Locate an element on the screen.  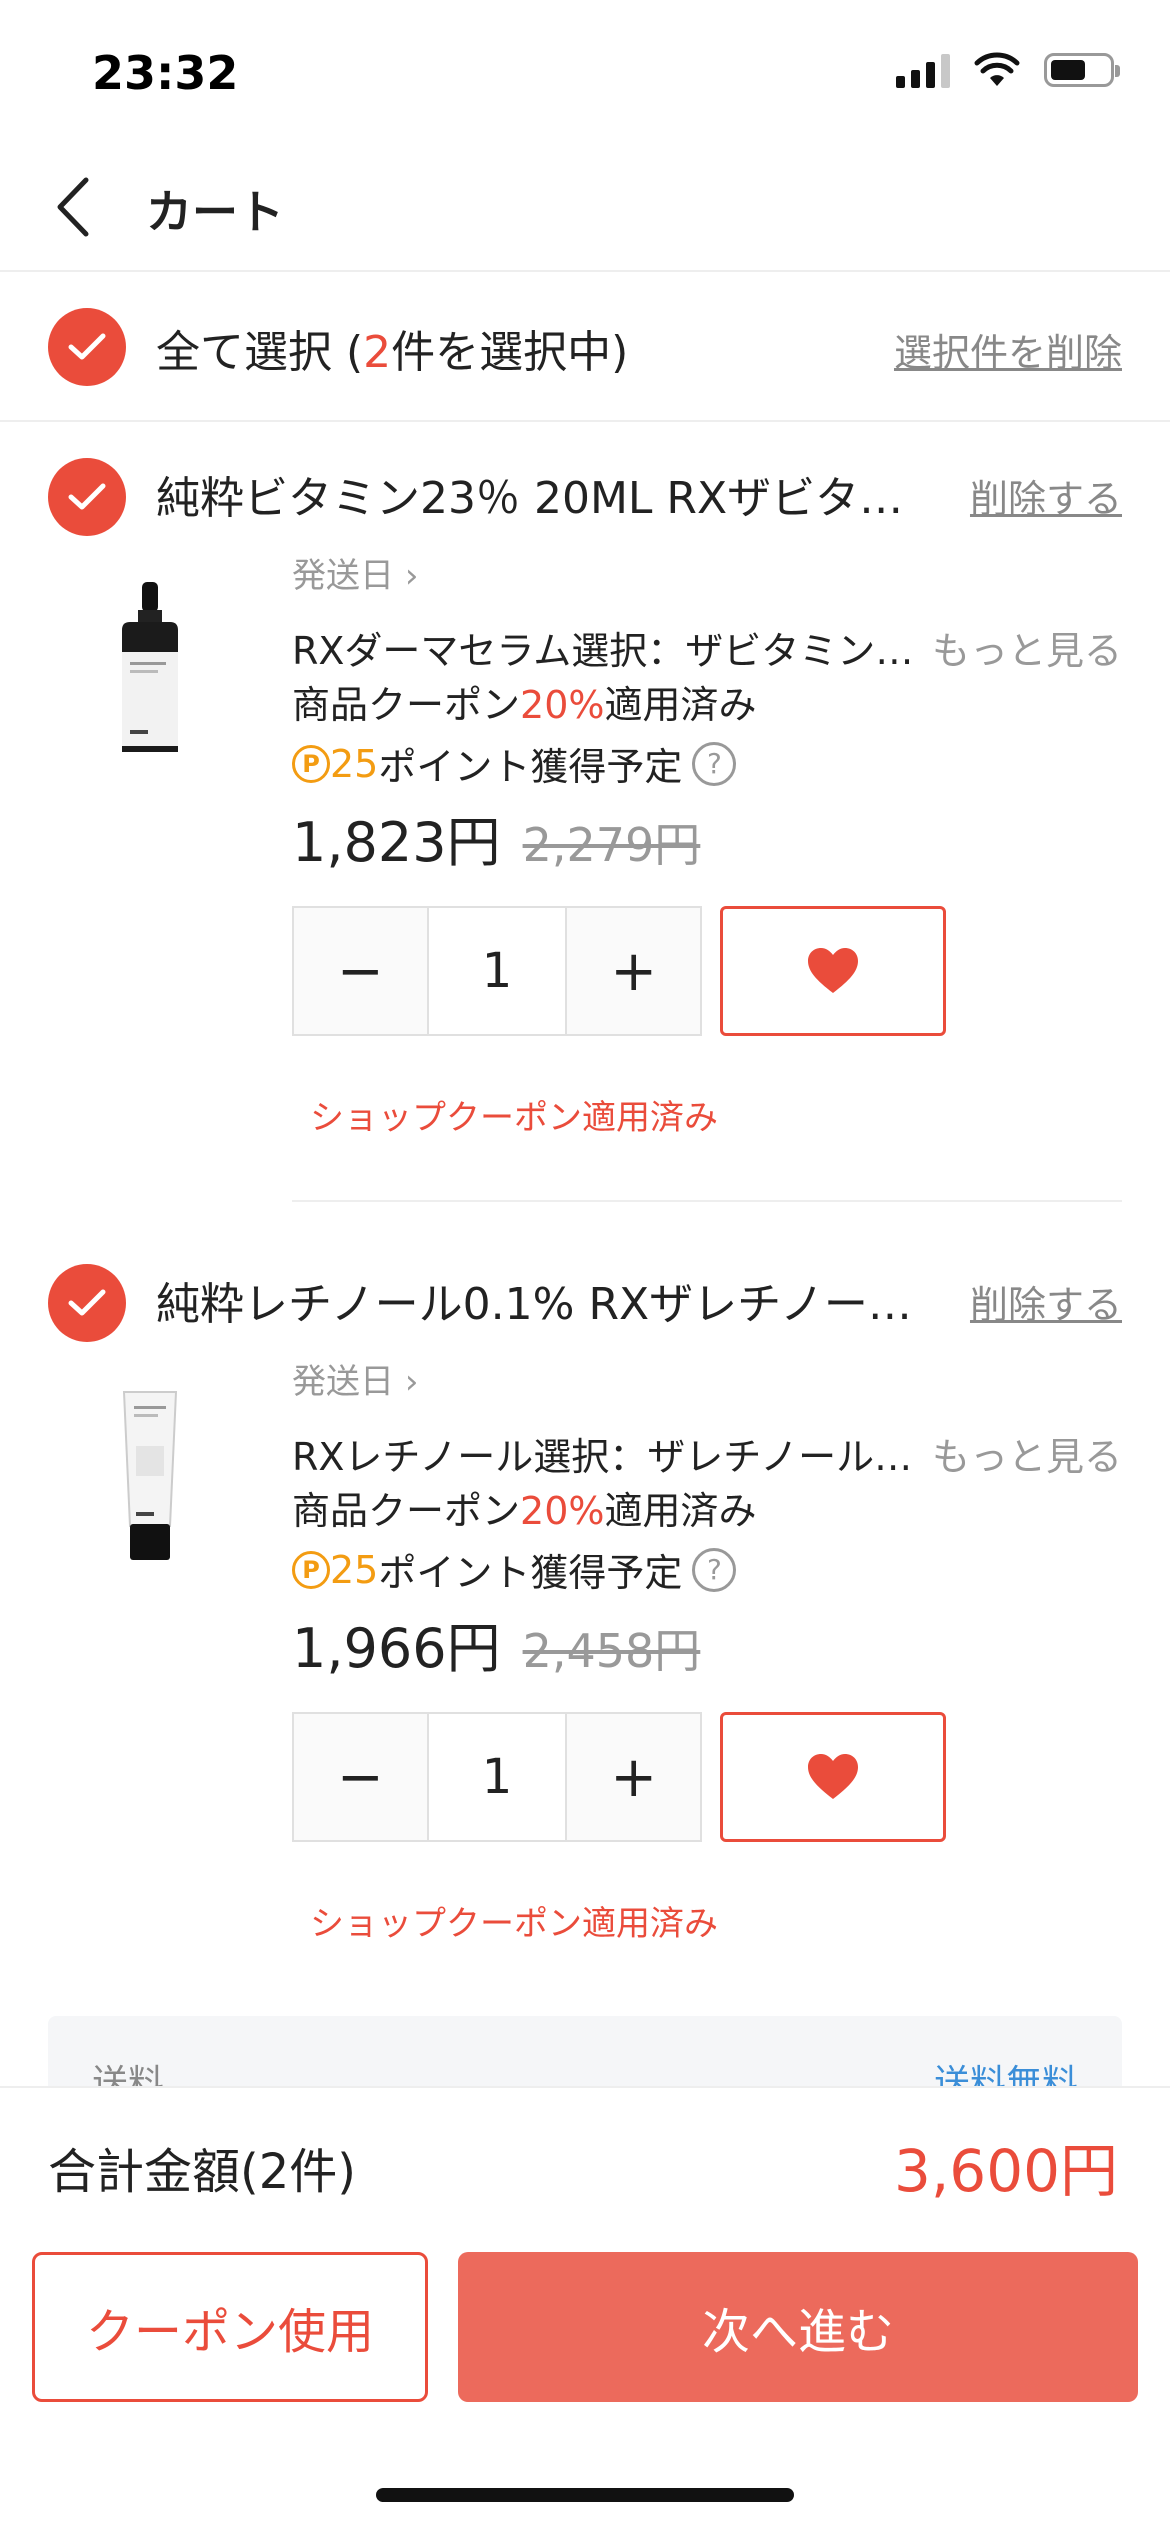
sale-price: 1,823円 is located at coordinates (396, 842).